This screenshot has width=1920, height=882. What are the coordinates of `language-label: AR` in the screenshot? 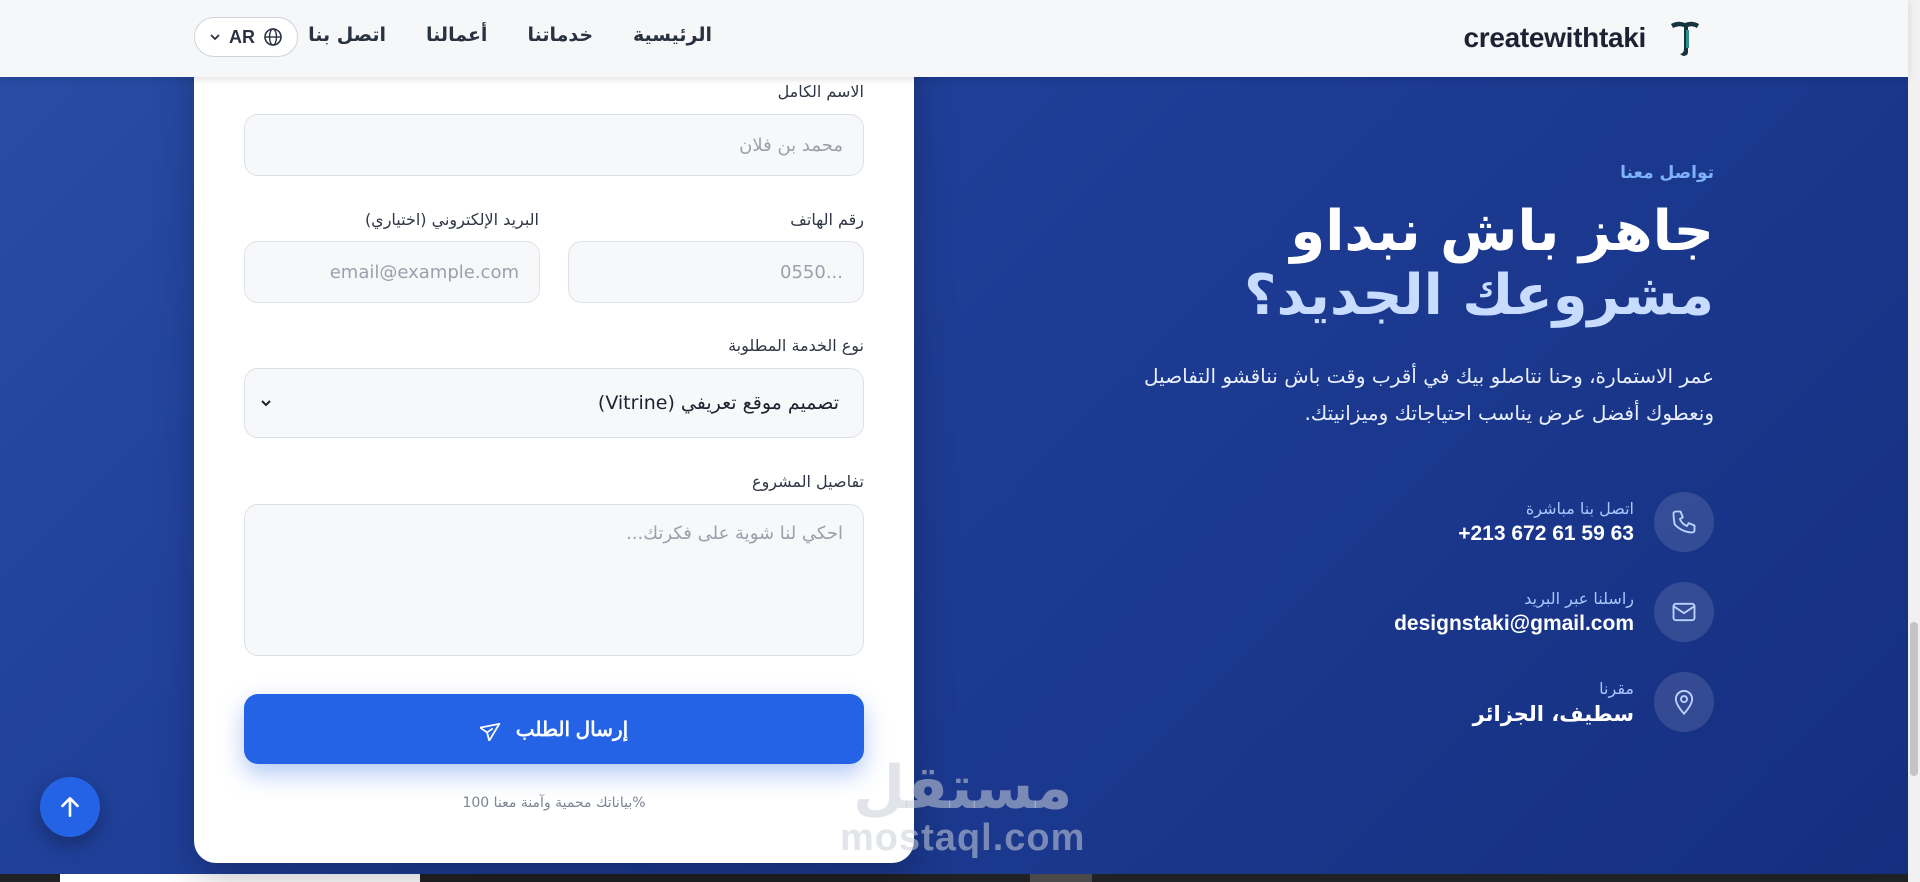 It's located at (242, 36).